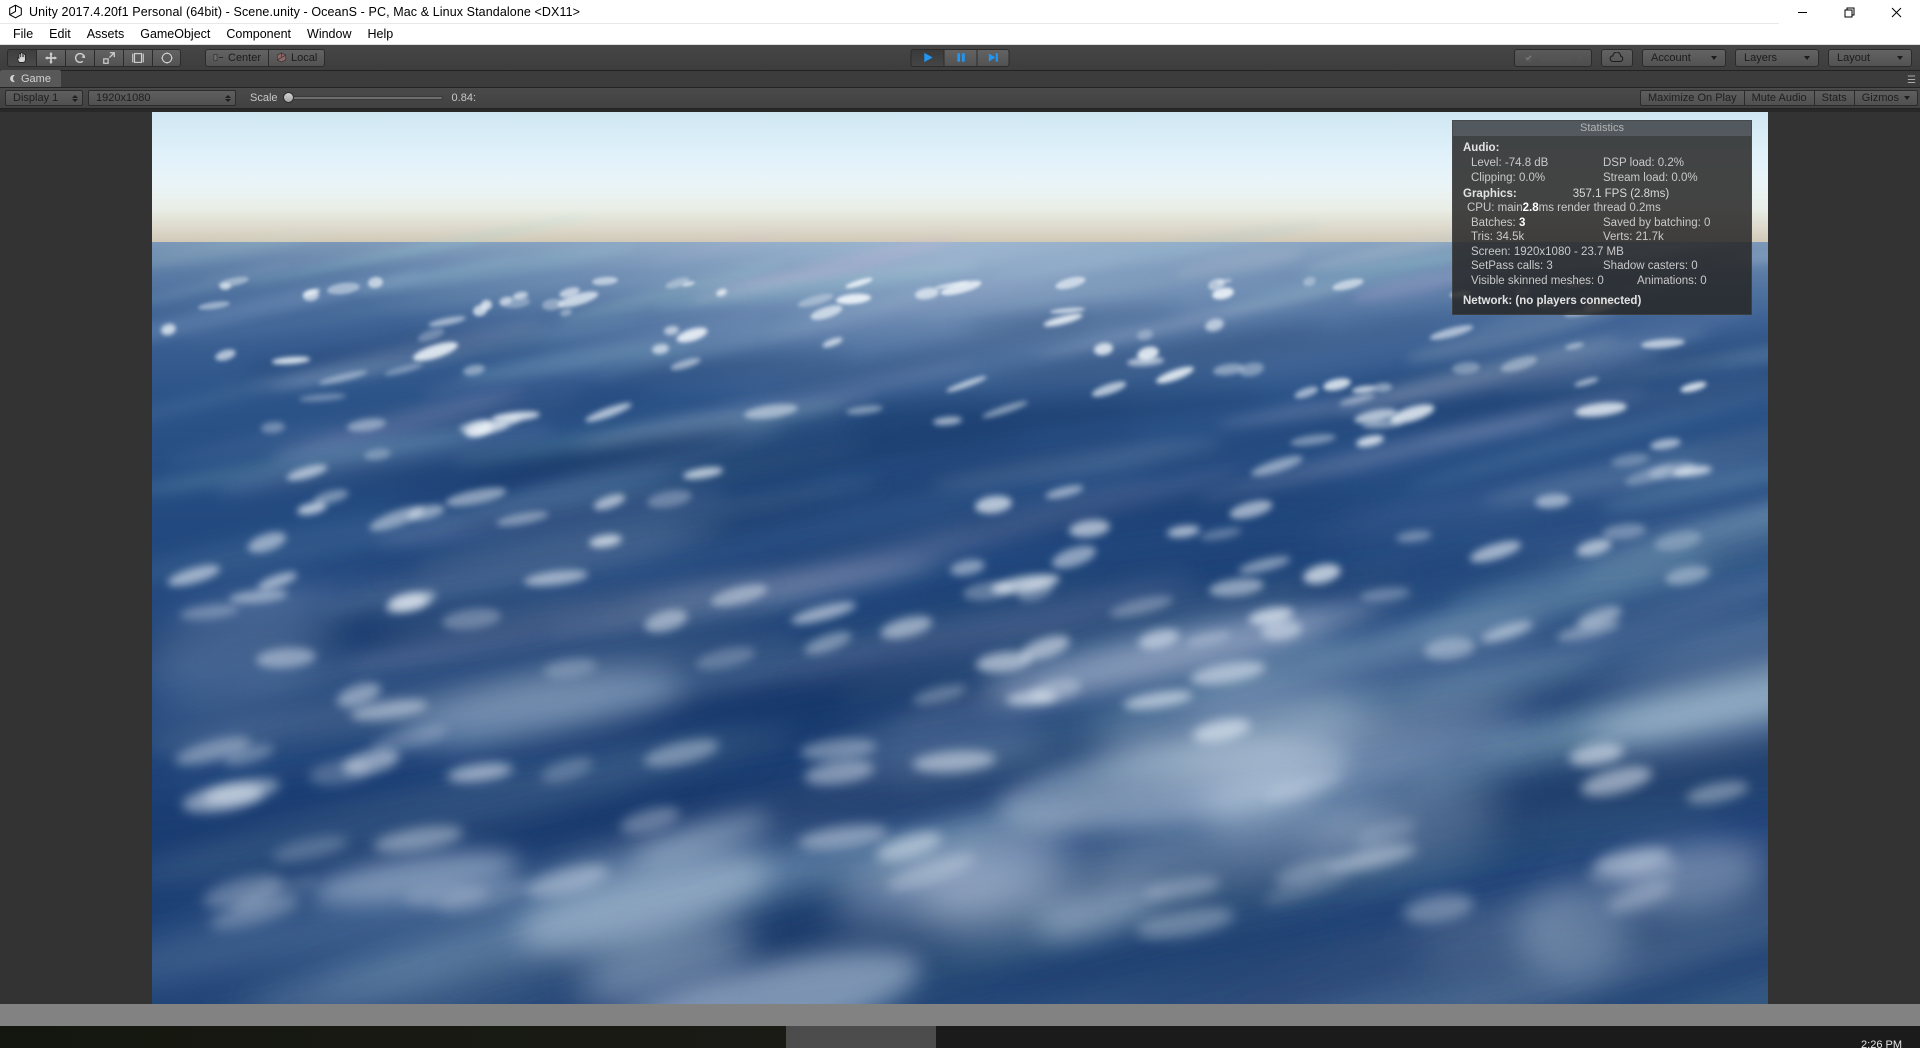 The height and width of the screenshot is (1048, 1920). What do you see at coordinates (1495, 222) in the screenshot?
I see `batches-prefix: Batches:` at bounding box center [1495, 222].